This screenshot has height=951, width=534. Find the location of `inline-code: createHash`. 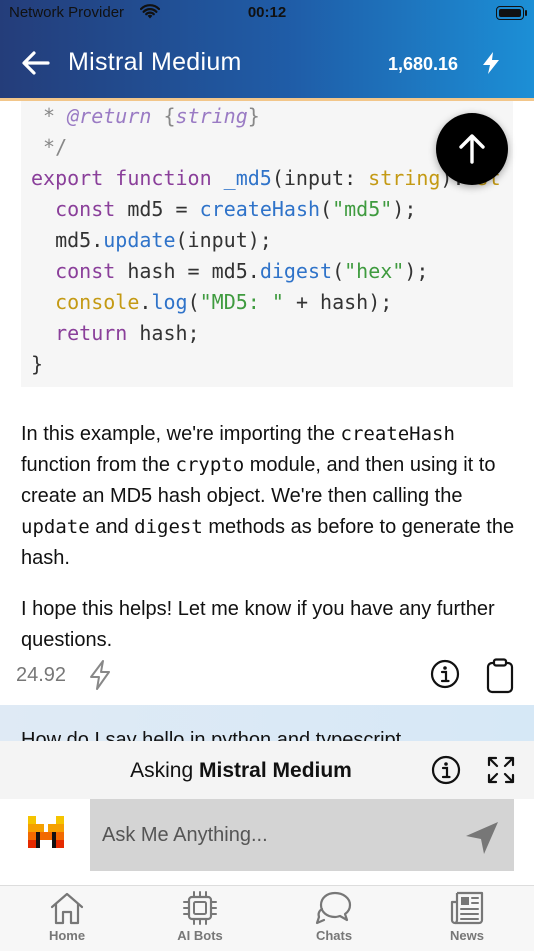

inline-code: createHash is located at coordinates (397, 434).